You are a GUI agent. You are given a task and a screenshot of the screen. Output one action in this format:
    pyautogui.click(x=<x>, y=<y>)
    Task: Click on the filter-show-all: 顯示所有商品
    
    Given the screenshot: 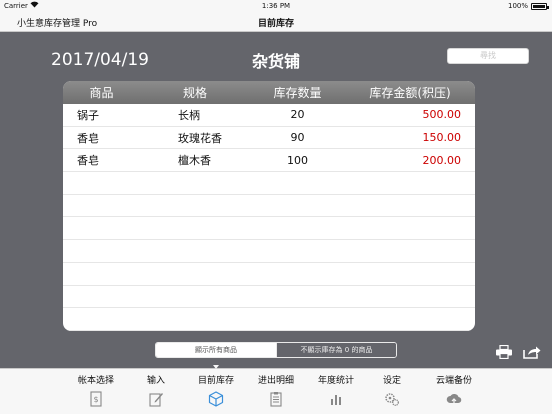 What is the action you would take?
    pyautogui.click(x=216, y=350)
    